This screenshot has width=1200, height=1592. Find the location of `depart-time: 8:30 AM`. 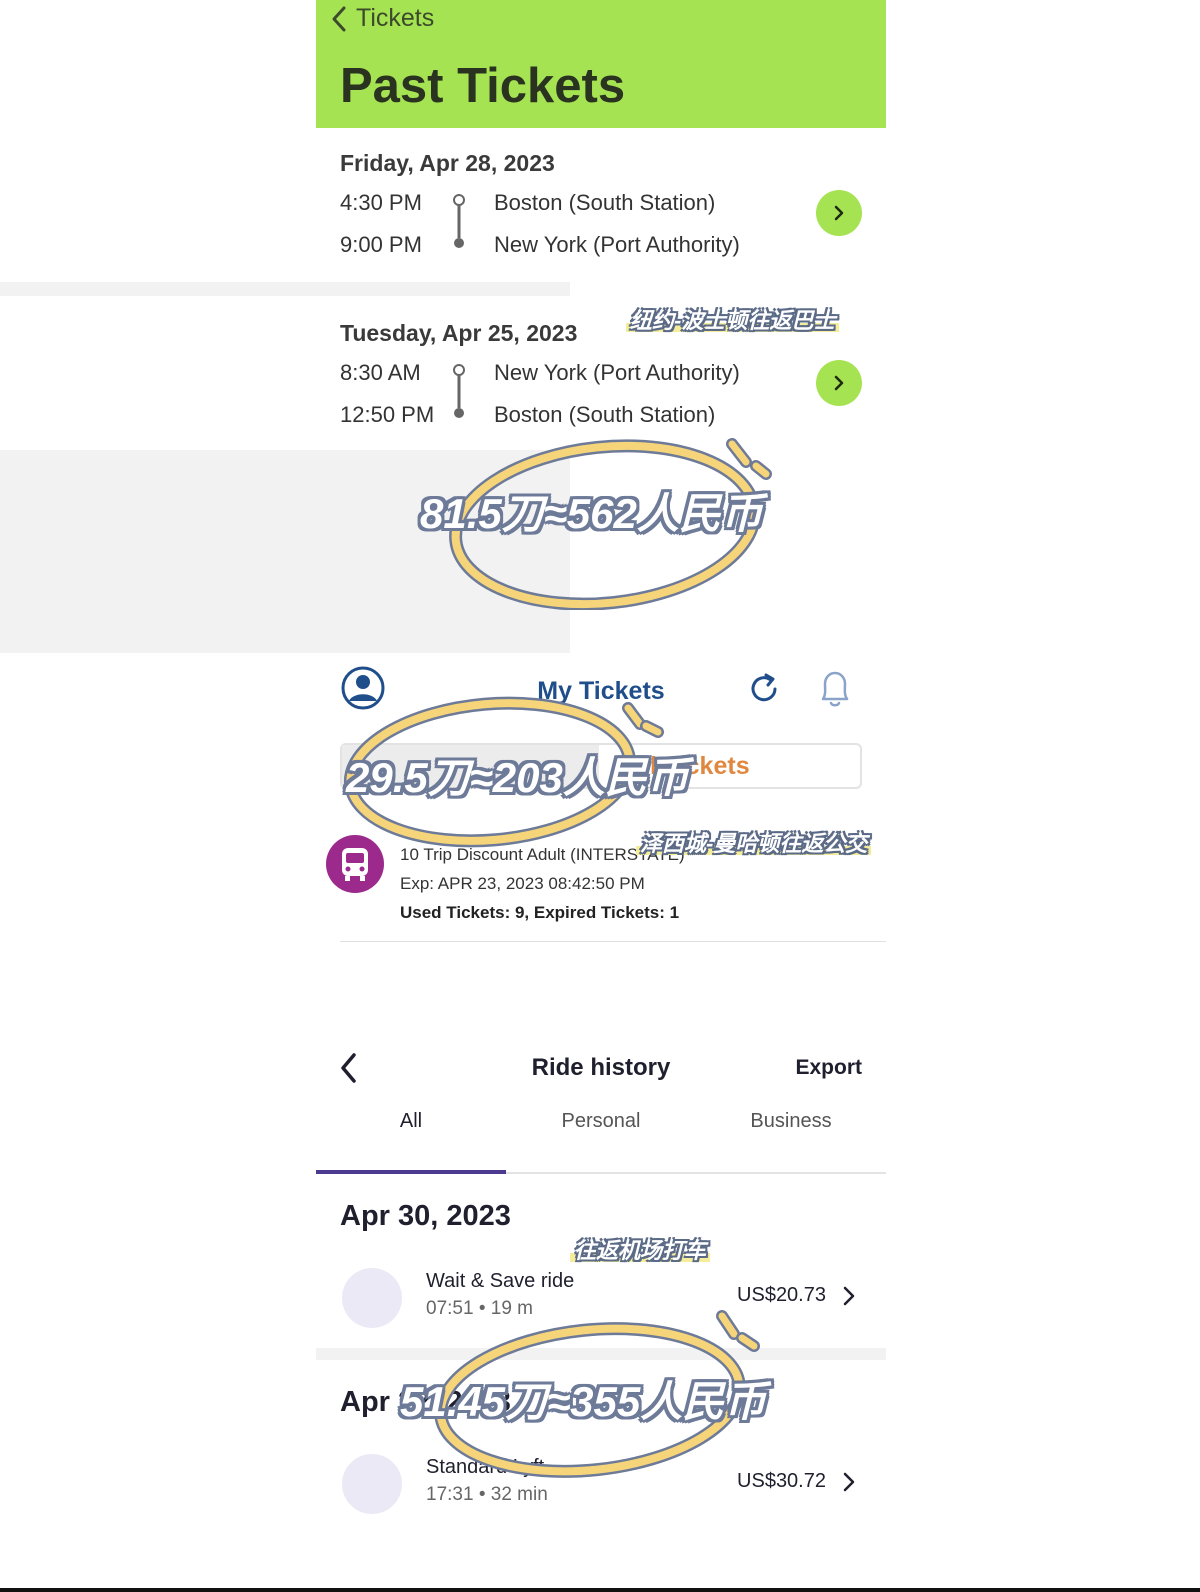

depart-time: 8:30 AM is located at coordinates (380, 372).